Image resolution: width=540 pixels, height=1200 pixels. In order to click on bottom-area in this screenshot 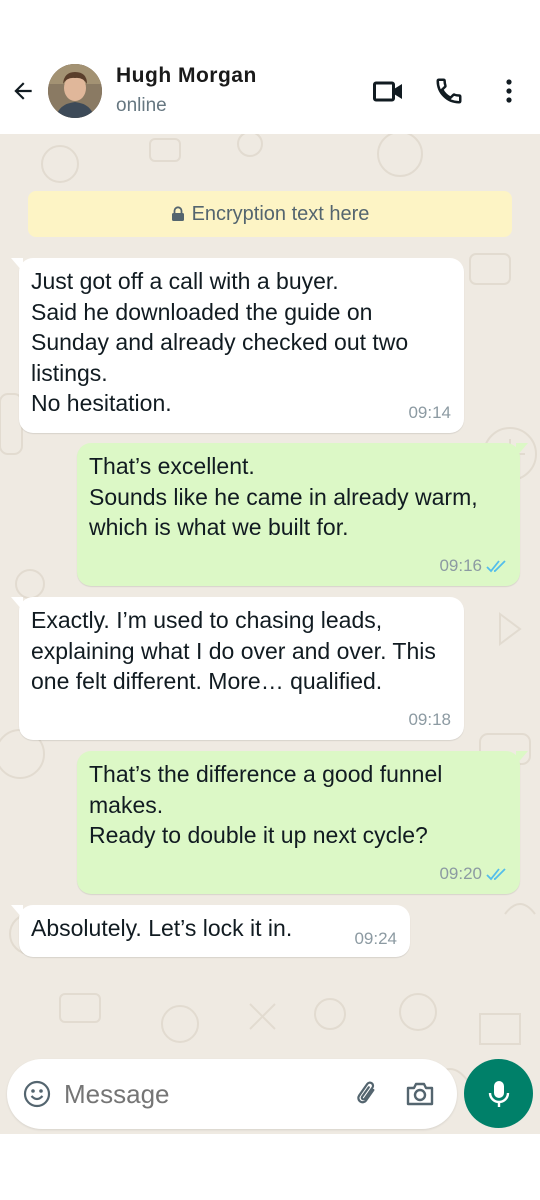, I will do `click(270, 1167)`.